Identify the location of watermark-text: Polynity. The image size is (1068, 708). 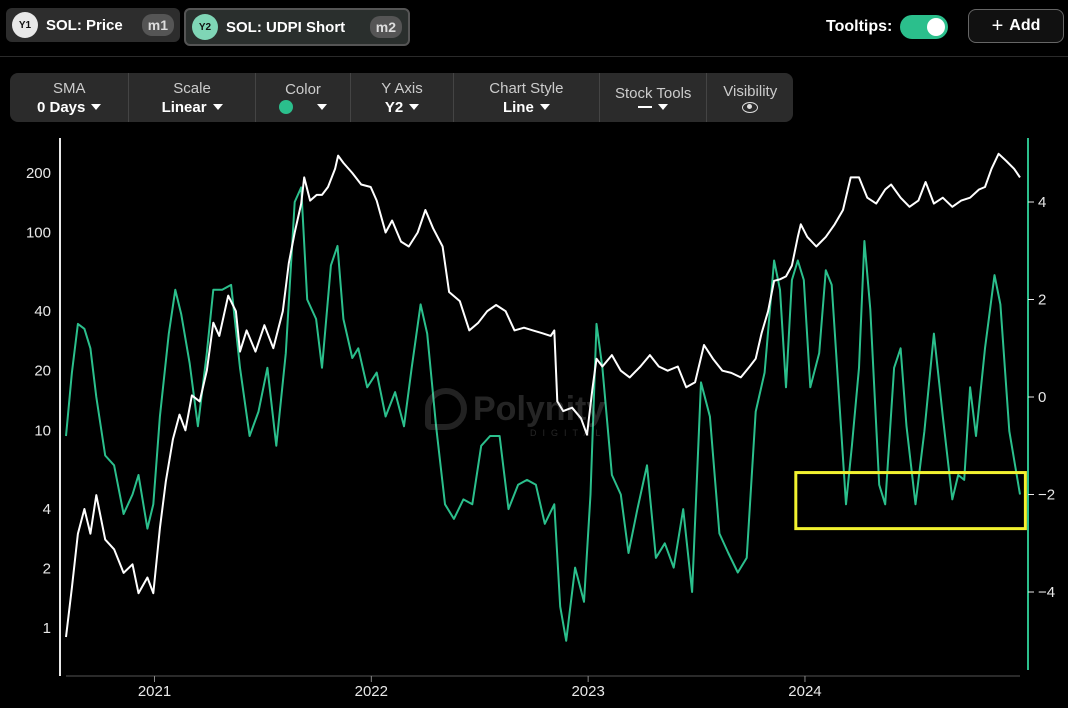
(539, 408).